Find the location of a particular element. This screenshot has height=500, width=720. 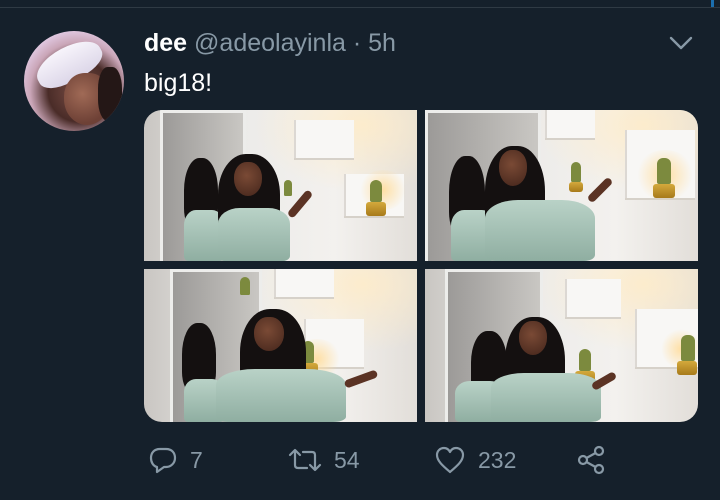

tweet-timestamp: 5h is located at coordinates (382, 43).